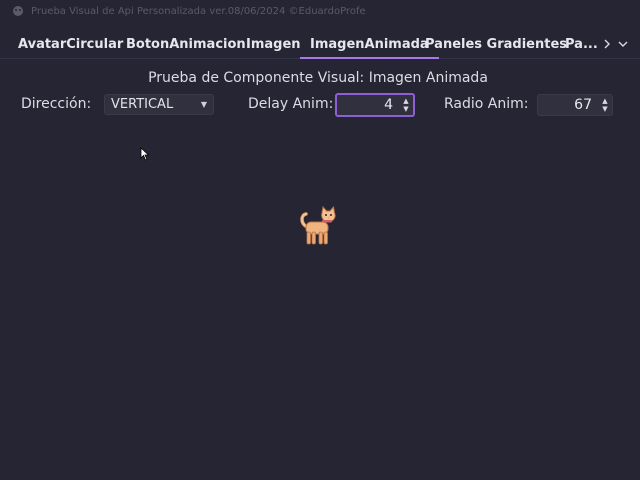  Describe the element at coordinates (486, 104) in the screenshot. I see `radius-label: Radio Anim:` at that location.